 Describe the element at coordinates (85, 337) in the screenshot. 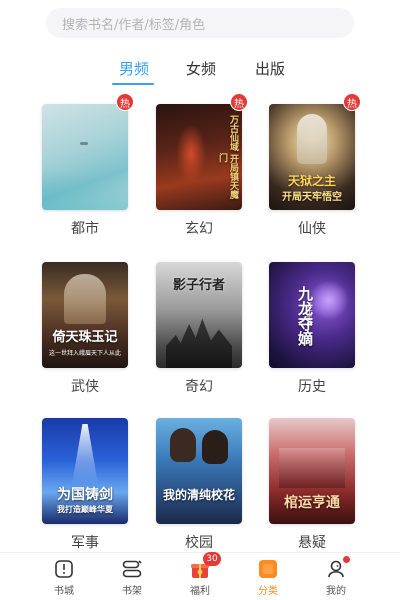

I see `cover-title: 倚天珠玉记` at that location.